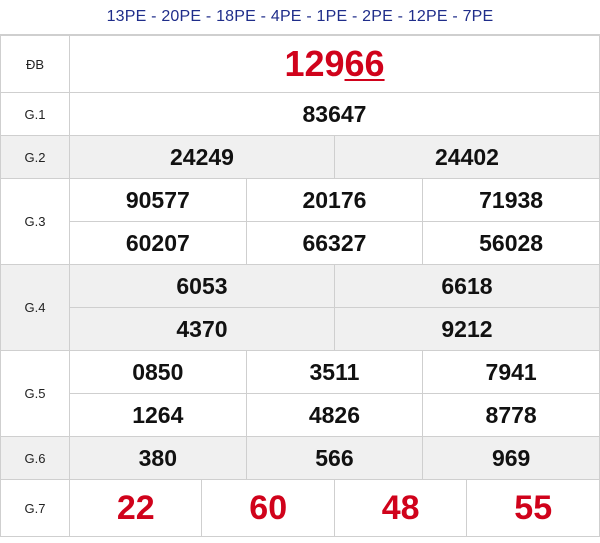  Describe the element at coordinates (511, 458) in the screenshot. I see `g6-number: 969` at that location.